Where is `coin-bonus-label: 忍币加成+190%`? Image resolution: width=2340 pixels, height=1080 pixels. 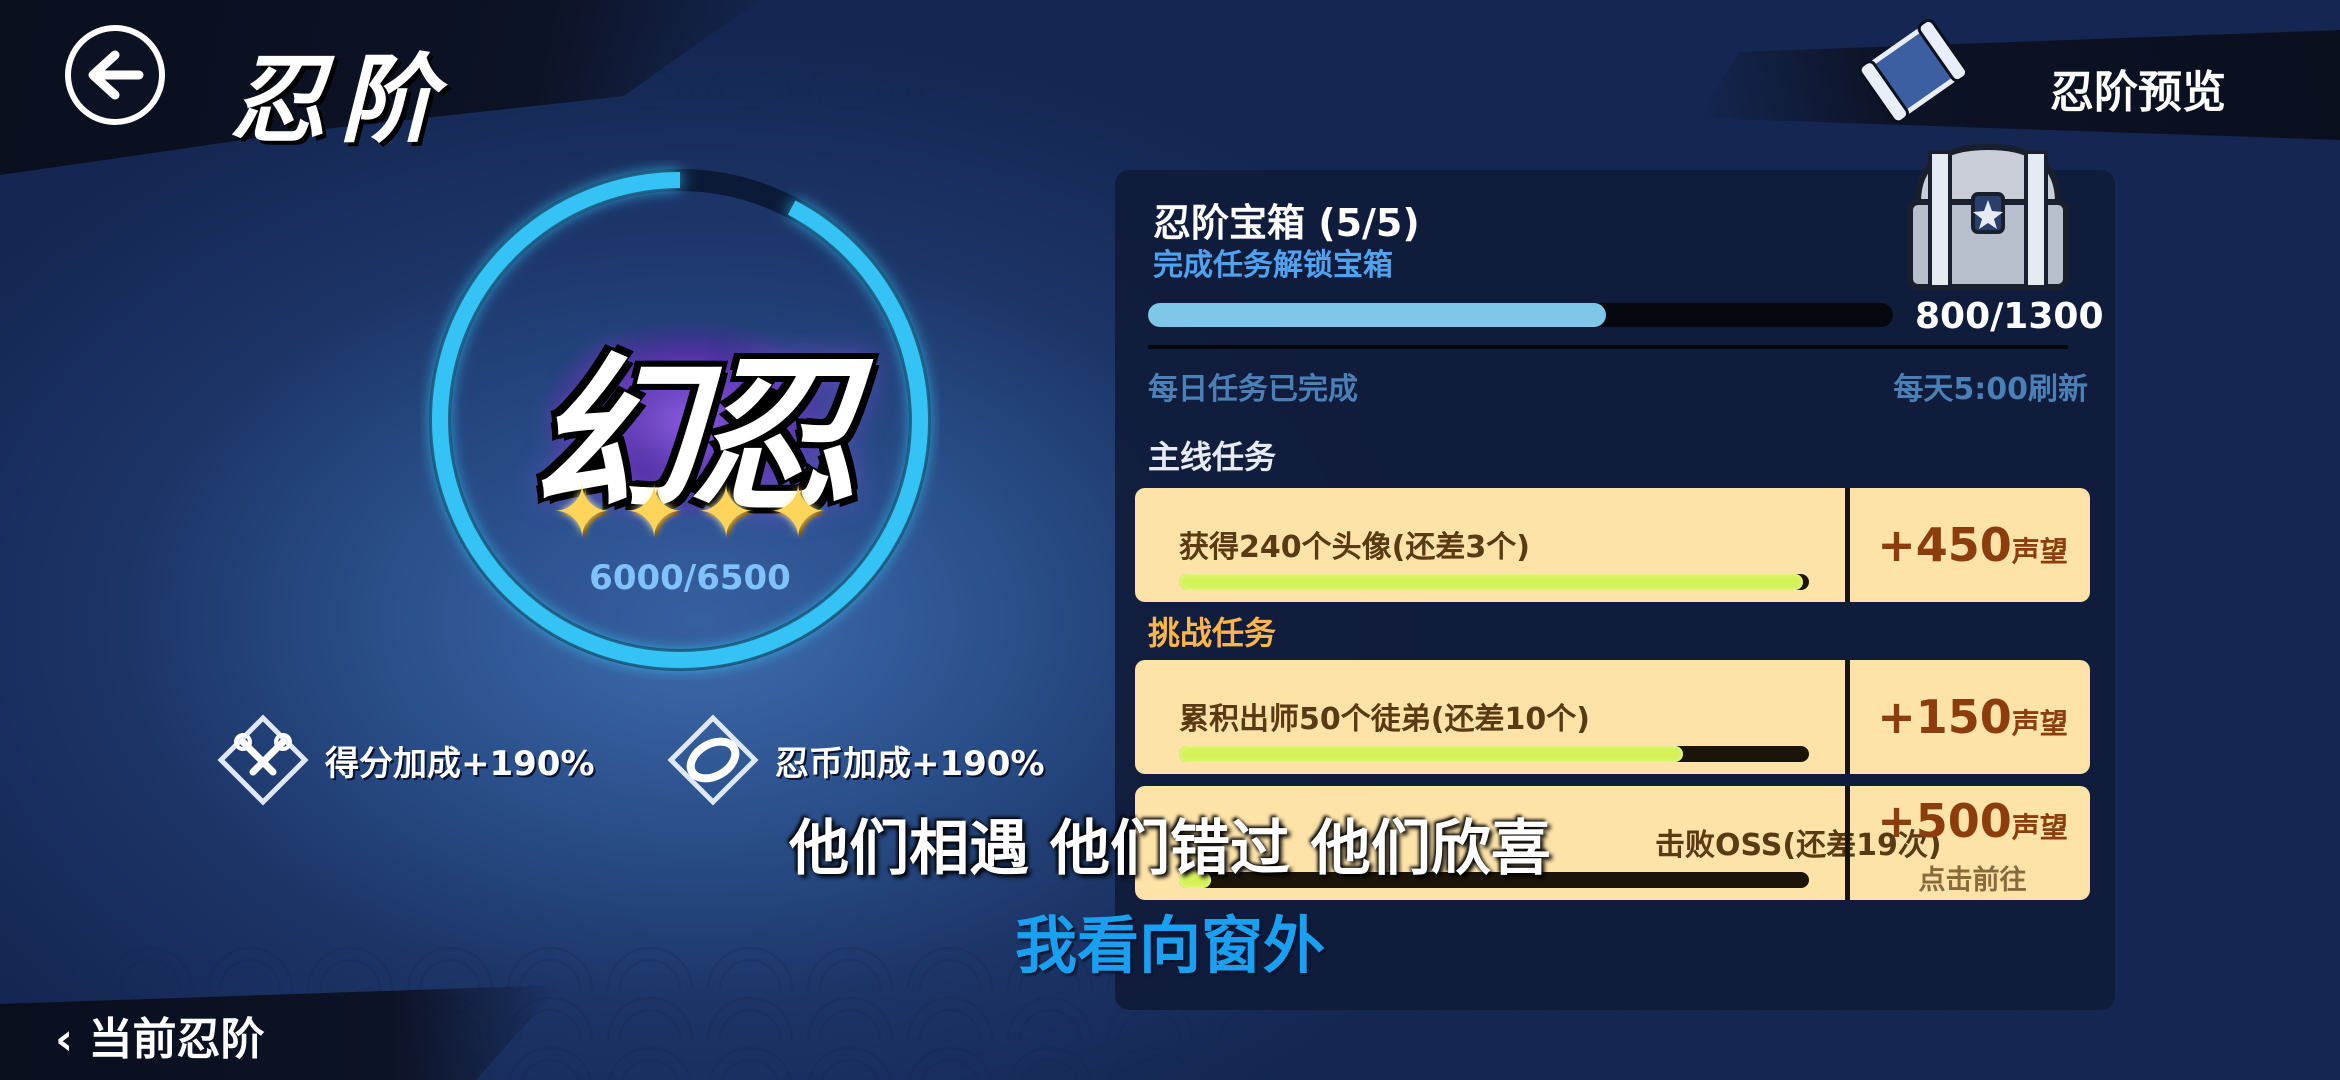 coin-bonus-label: 忍币加成+190% is located at coordinates (910, 763).